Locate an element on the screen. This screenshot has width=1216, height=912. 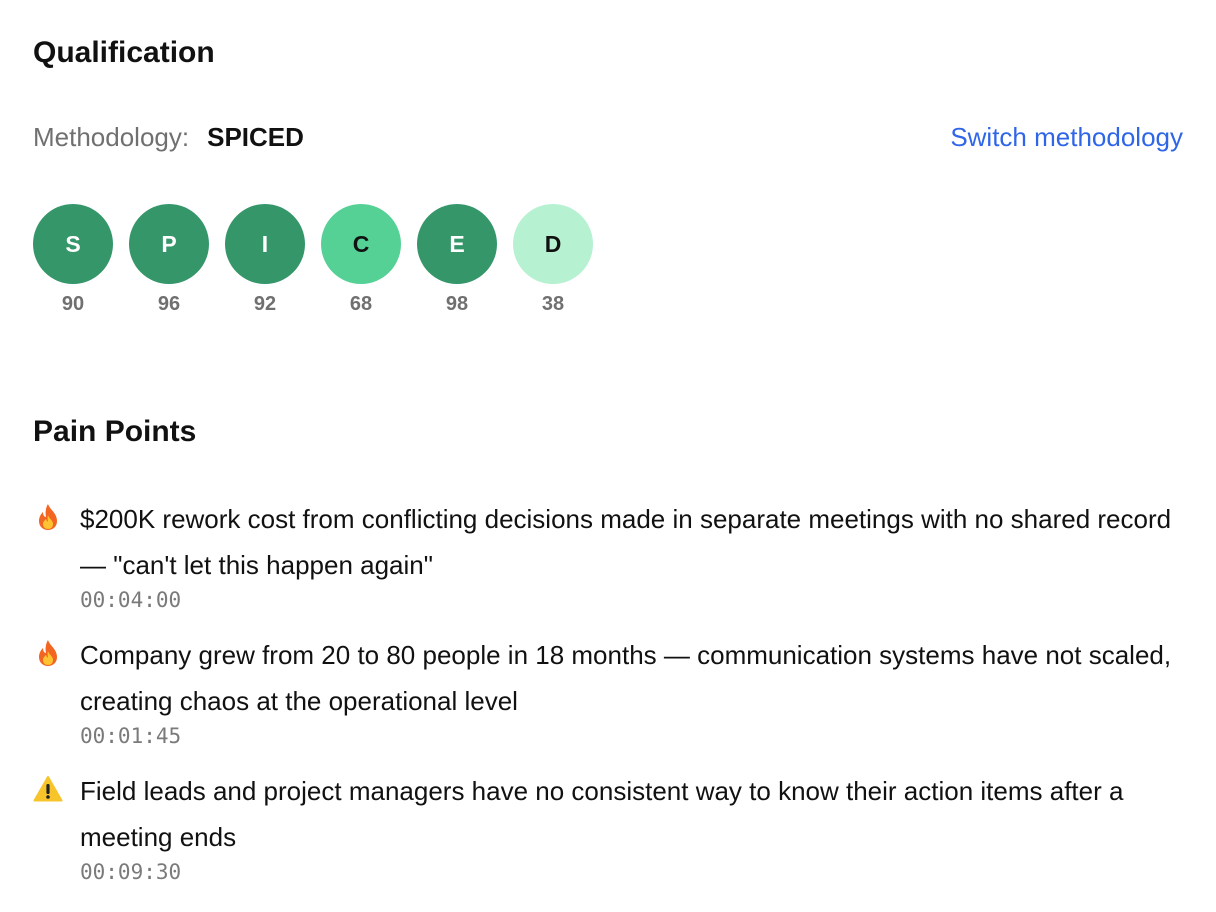
pain-point-timestamp: 00:01:45 is located at coordinates (631, 736).